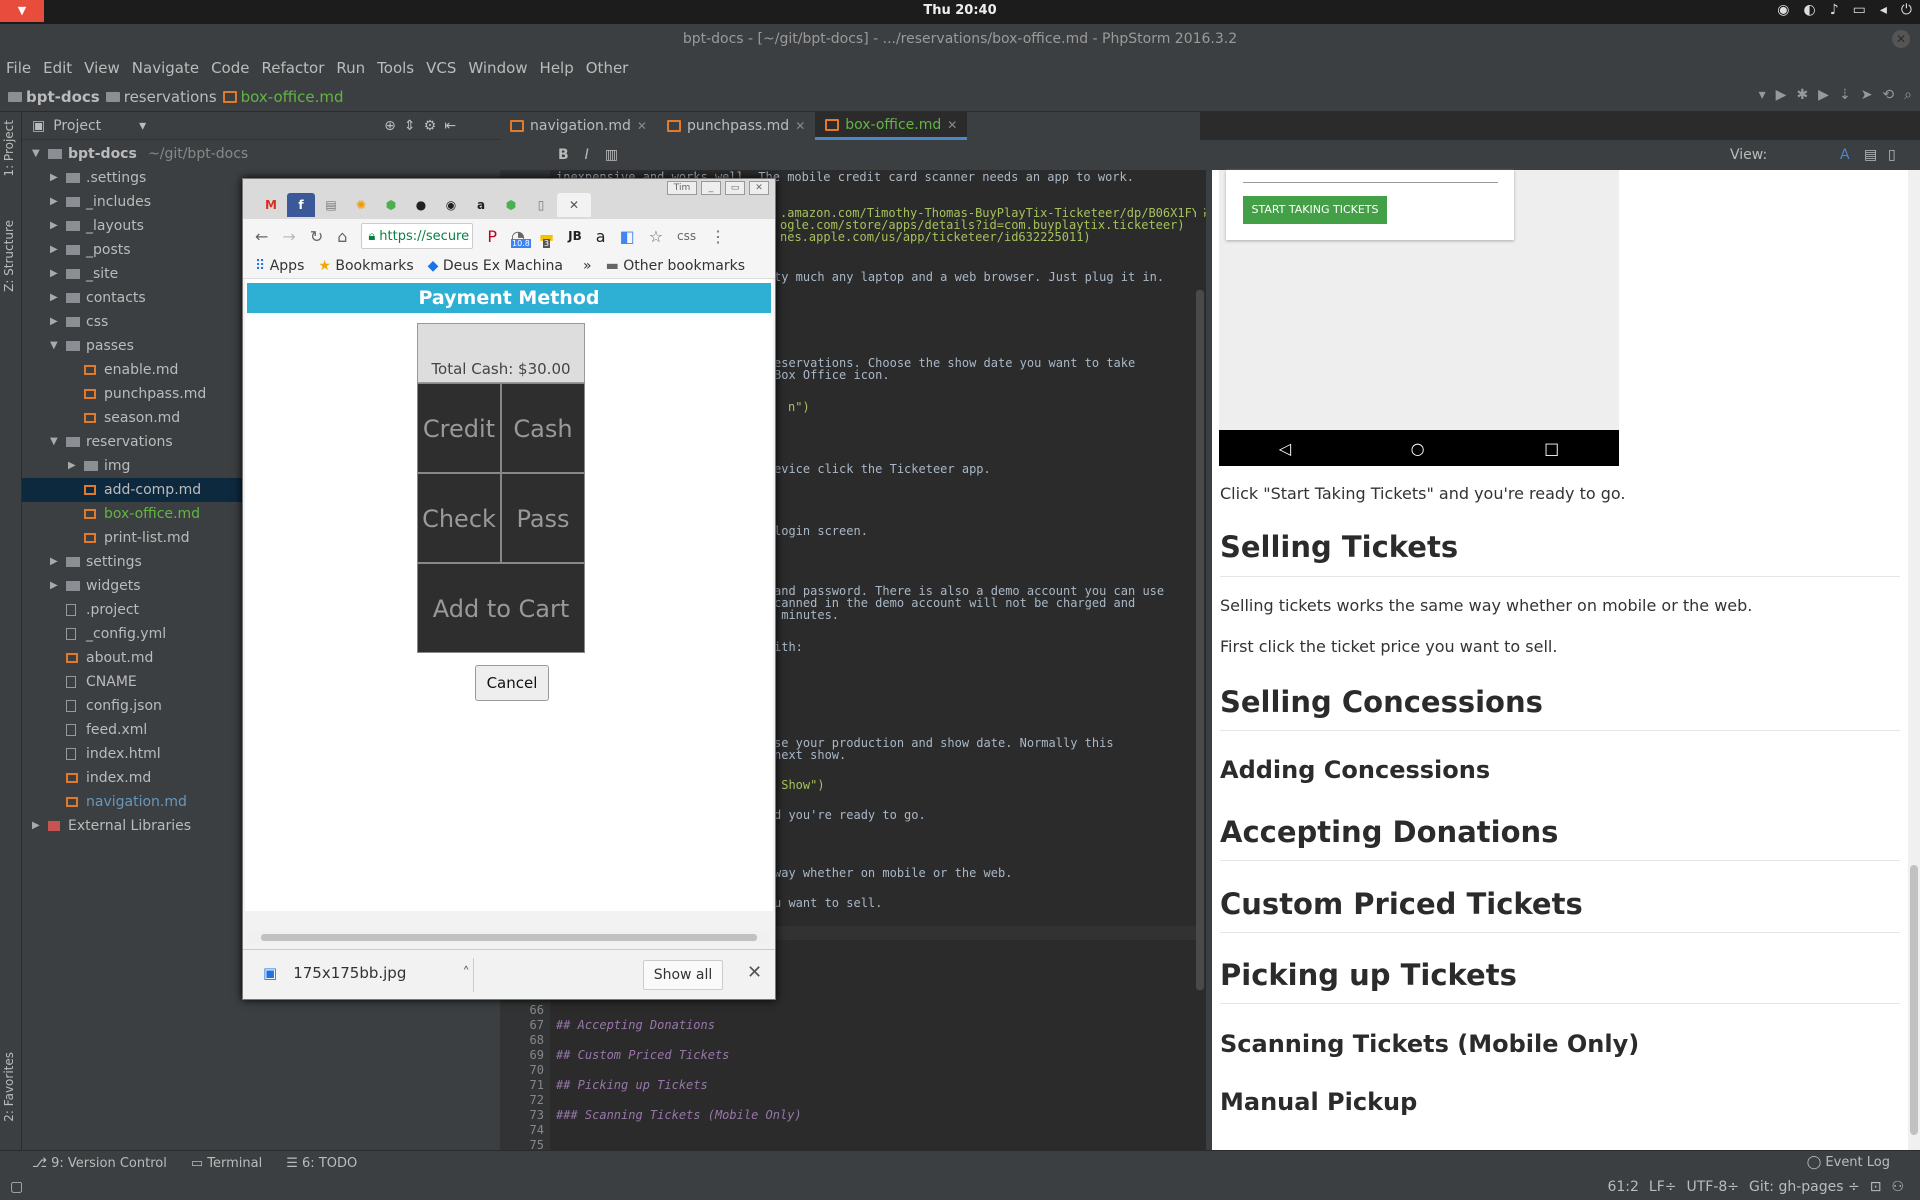 This screenshot has height=1200, width=1920. What do you see at coordinates (521, 237) in the screenshot?
I see `gauge-extension-icon: ◔ 10.8` at bounding box center [521, 237].